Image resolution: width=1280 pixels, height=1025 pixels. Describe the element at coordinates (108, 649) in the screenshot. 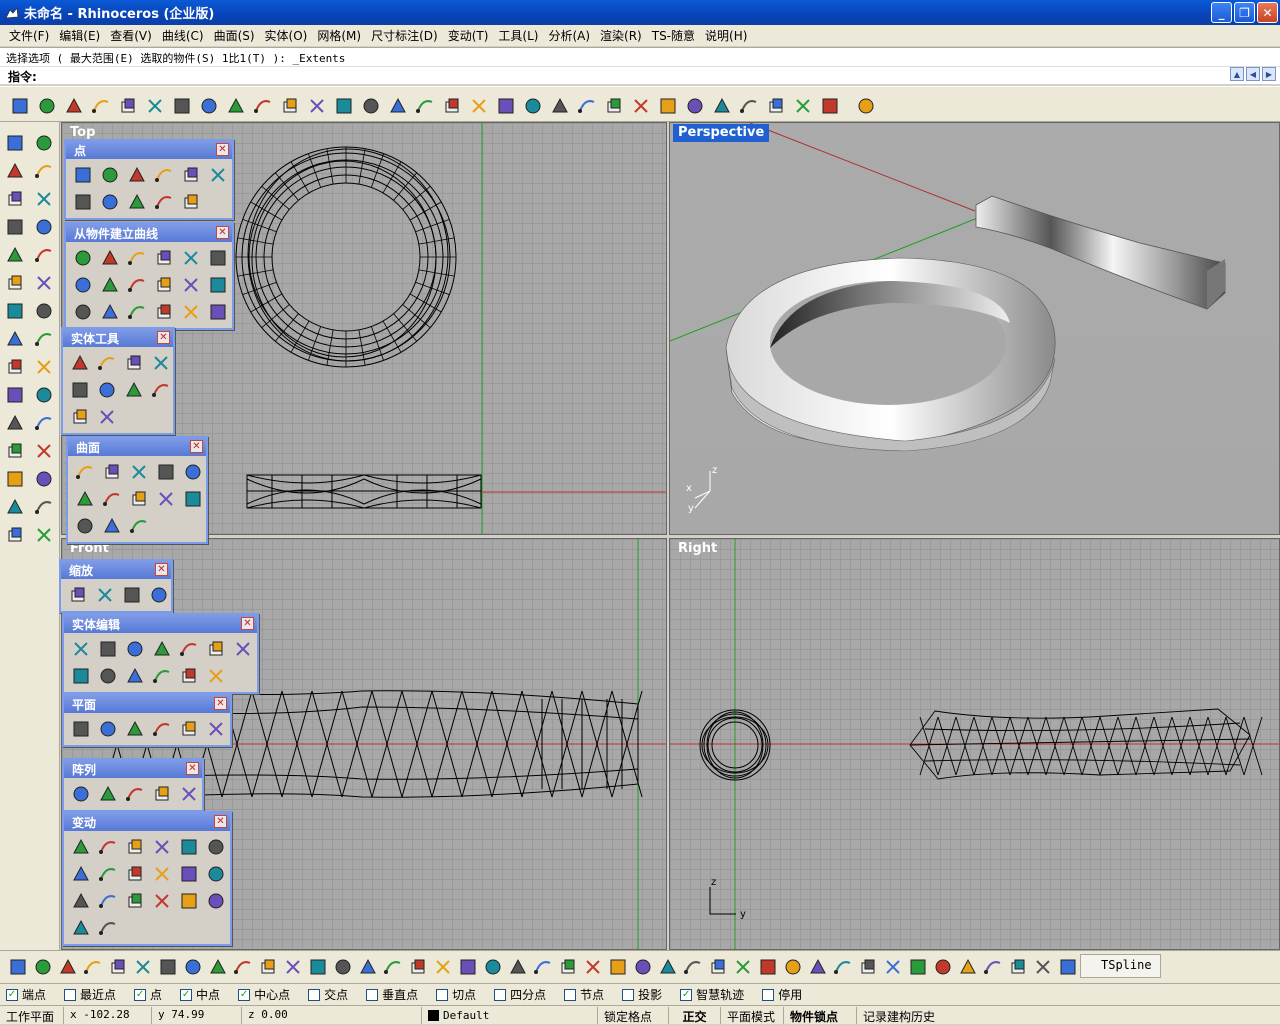

I see `move-edge-icon` at that location.